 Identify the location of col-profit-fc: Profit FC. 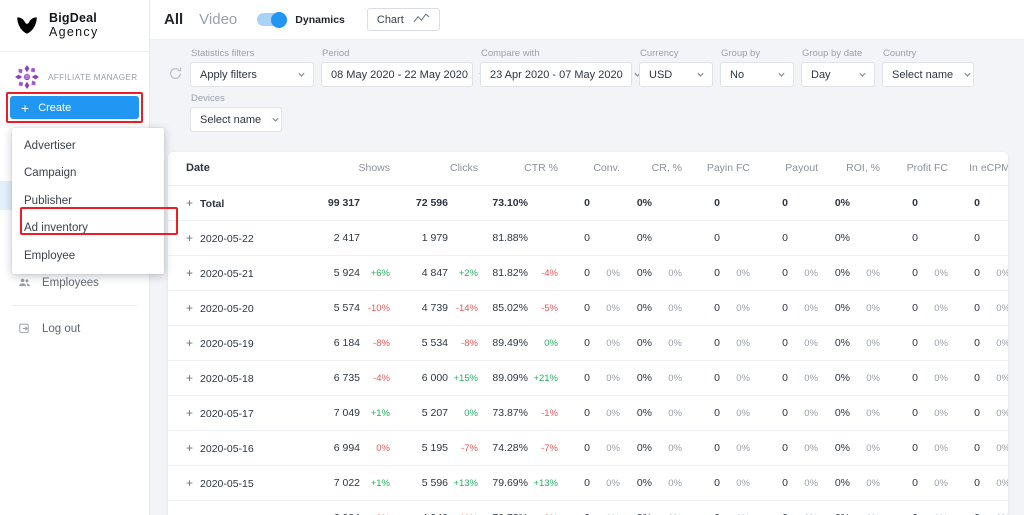
(920, 169).